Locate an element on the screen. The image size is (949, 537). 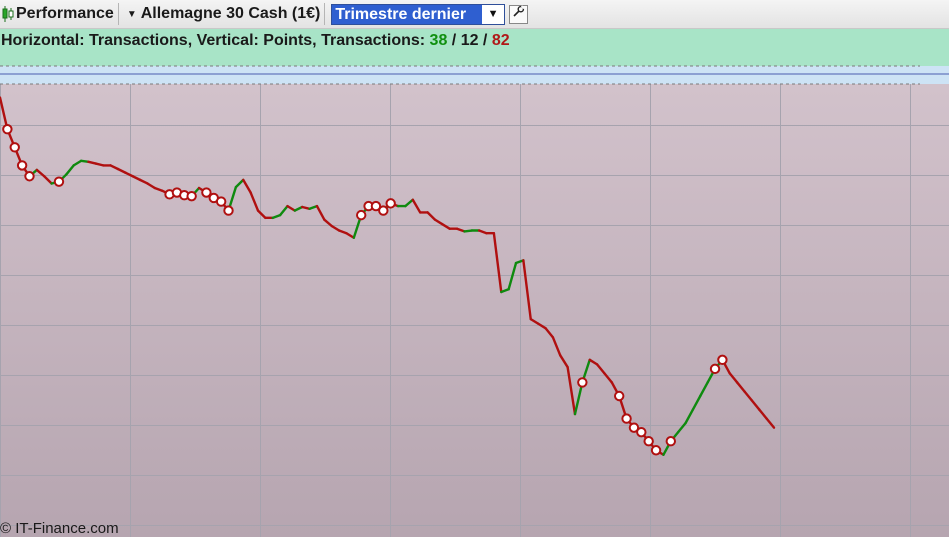
neutral-count: 12 is located at coordinates (469, 40).